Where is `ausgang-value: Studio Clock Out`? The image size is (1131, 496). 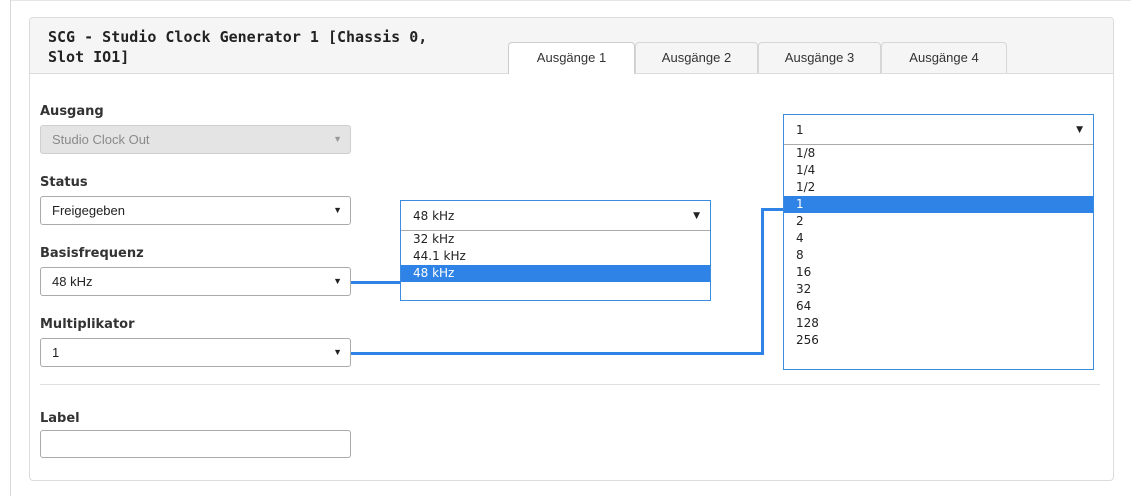
ausgang-value: Studio Clock Out is located at coordinates (101, 139).